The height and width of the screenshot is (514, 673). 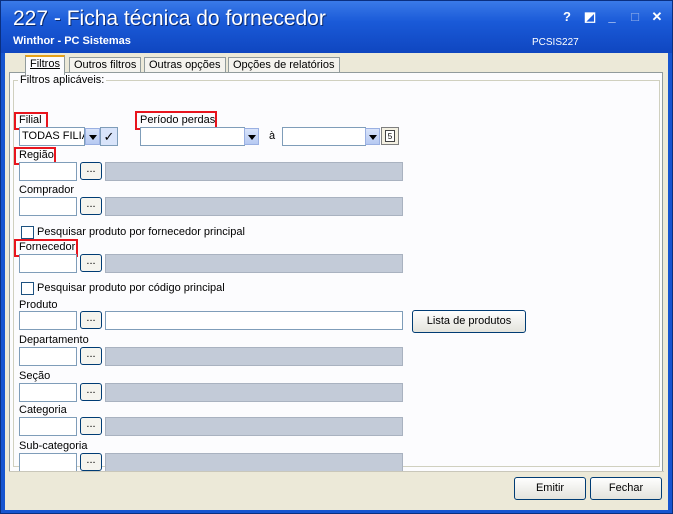 What do you see at coordinates (390, 136) in the screenshot?
I see `calendar-icon: 5` at bounding box center [390, 136].